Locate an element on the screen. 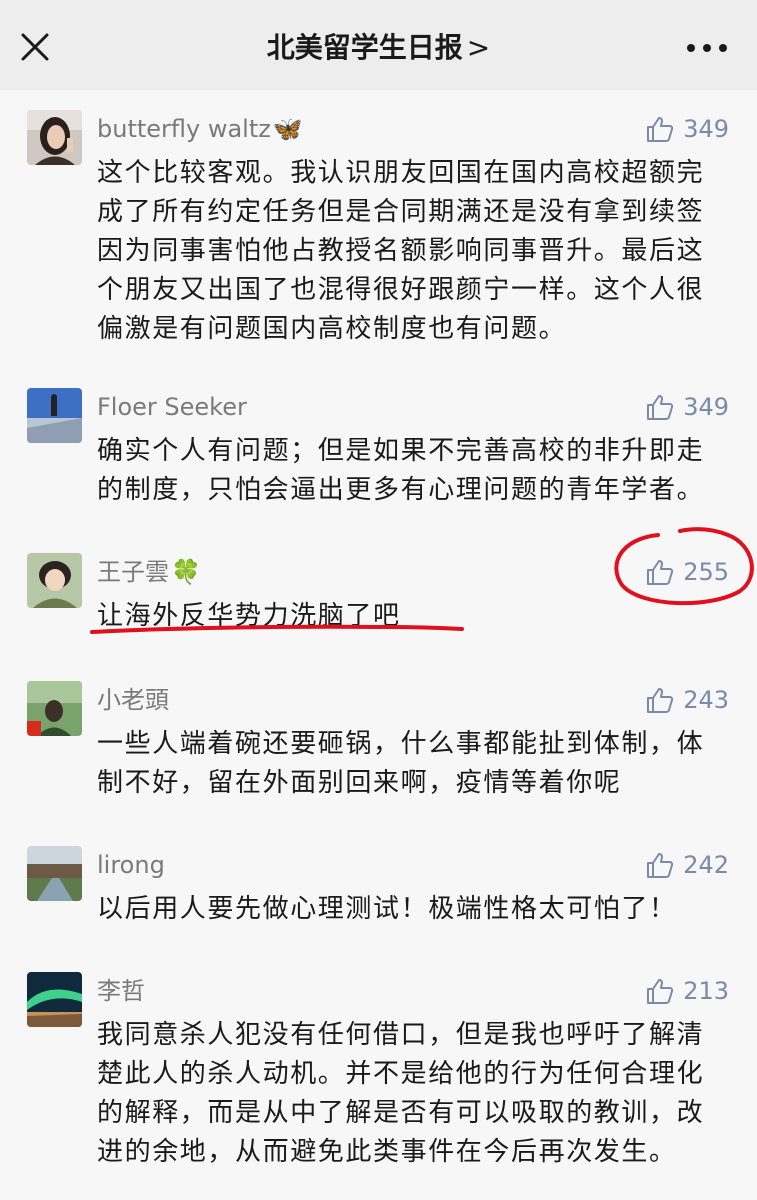  comment-text: 让海外反华势力洗脑了吧 is located at coordinates (249, 616).